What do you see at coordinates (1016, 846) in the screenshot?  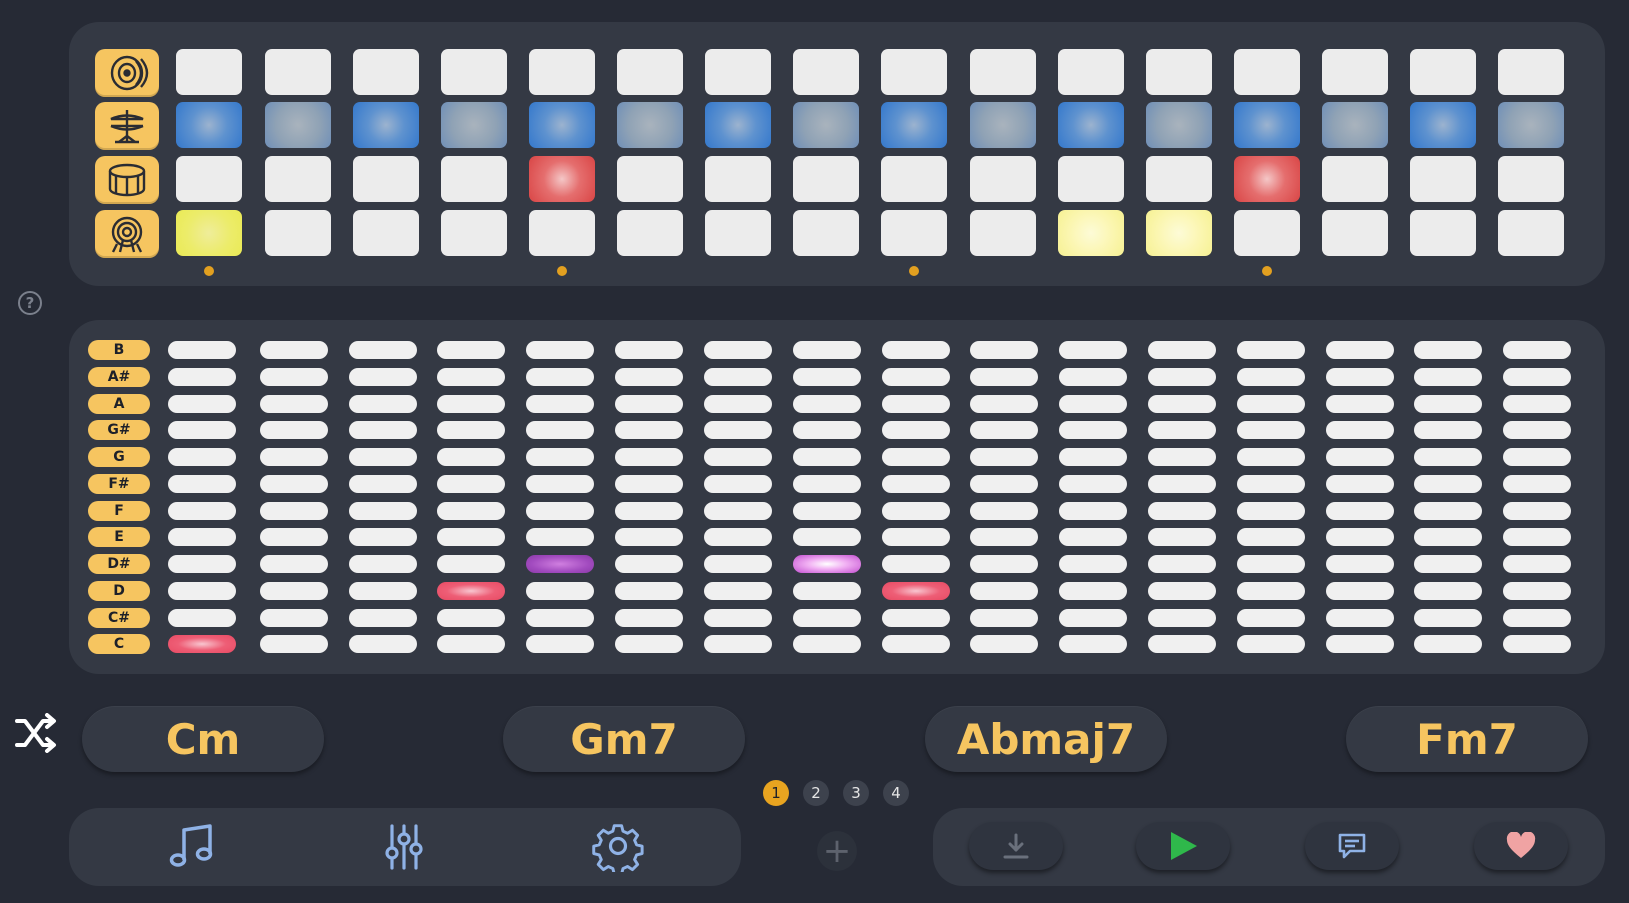 I see `download-button` at bounding box center [1016, 846].